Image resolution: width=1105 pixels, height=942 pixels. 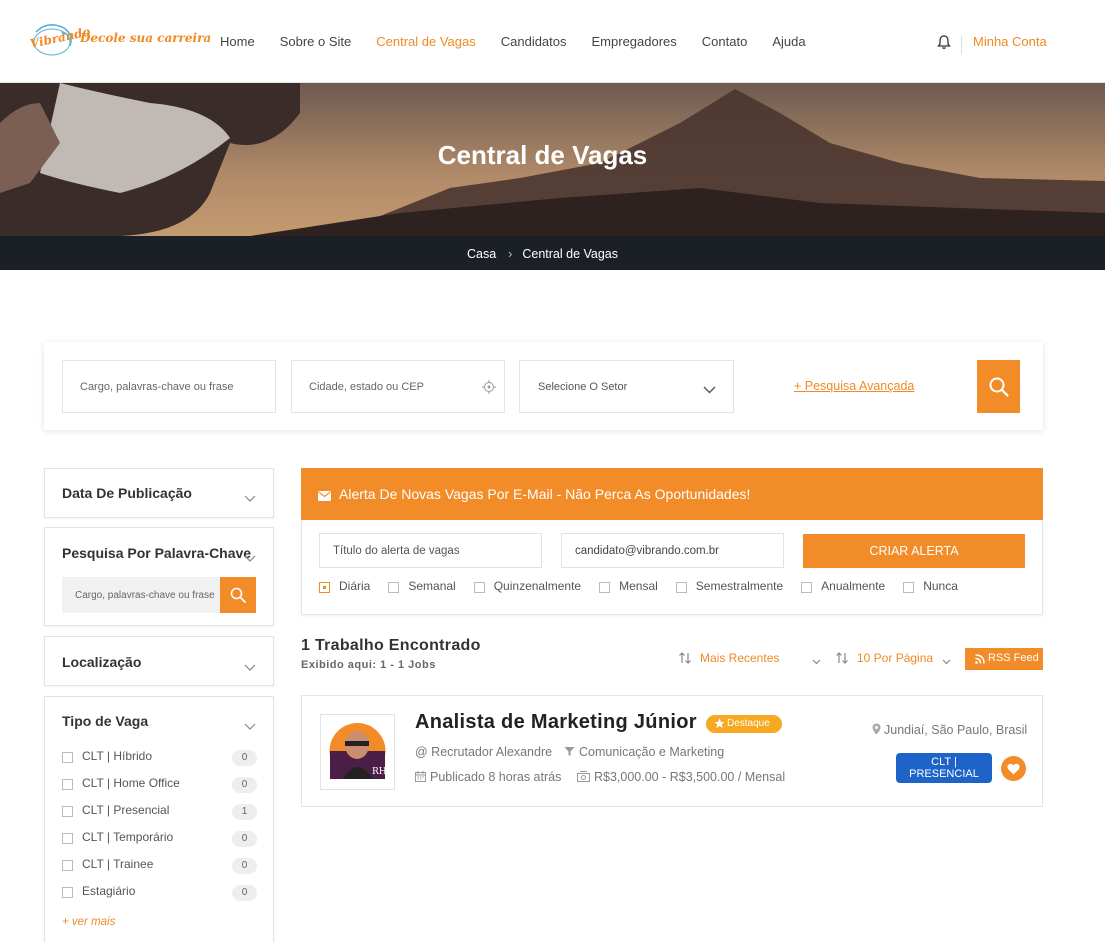 I want to click on alert-title-field-wrap, so click(x=430, y=550).